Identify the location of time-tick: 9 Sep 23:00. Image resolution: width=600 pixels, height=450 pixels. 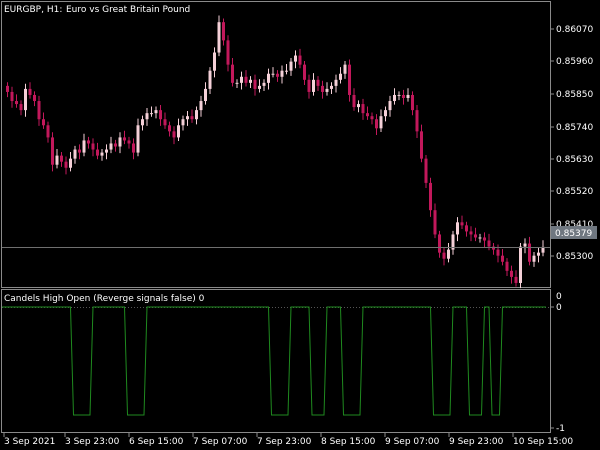
(476, 442).